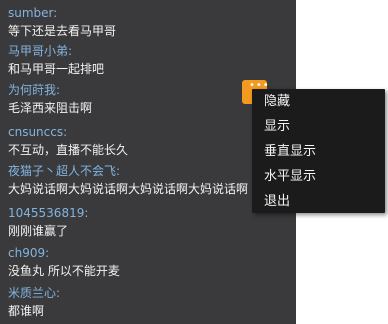 The image size is (388, 324). I want to click on chat-text: 大妈说话啊大妈说话啊大妈说话啊大妈说话啊, so click(128, 189).